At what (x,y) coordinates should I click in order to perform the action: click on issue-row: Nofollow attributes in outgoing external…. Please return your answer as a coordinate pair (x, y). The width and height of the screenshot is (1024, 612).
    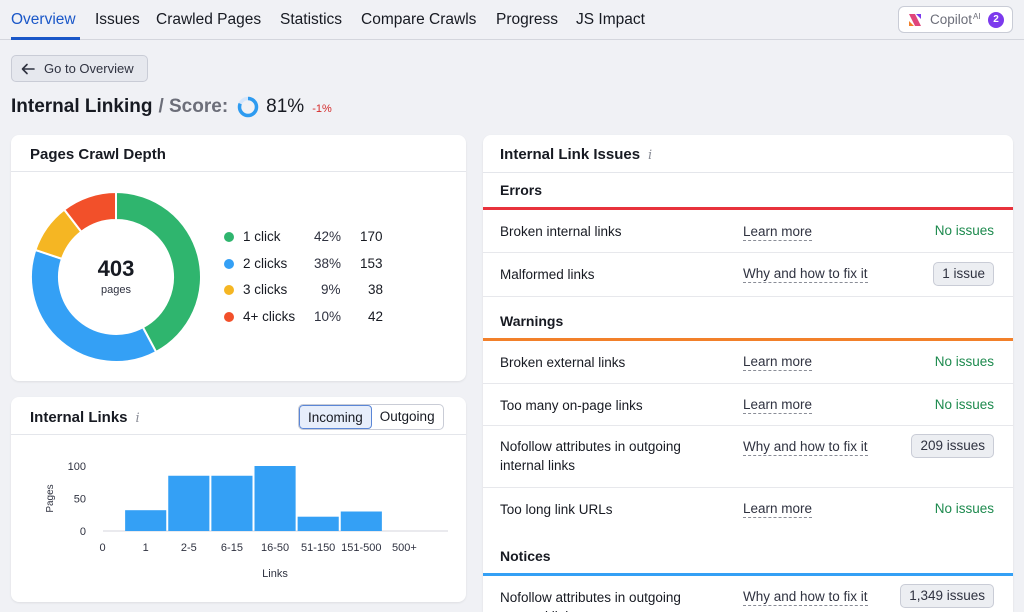
    Looking at the image, I should click on (748, 594).